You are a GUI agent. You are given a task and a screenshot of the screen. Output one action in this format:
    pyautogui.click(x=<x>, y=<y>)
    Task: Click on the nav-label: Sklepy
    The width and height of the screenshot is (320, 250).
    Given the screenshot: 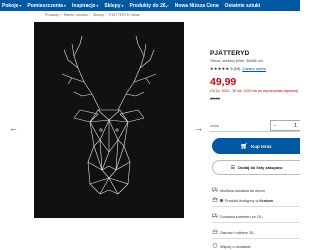 What is the action you would take?
    pyautogui.click(x=112, y=5)
    